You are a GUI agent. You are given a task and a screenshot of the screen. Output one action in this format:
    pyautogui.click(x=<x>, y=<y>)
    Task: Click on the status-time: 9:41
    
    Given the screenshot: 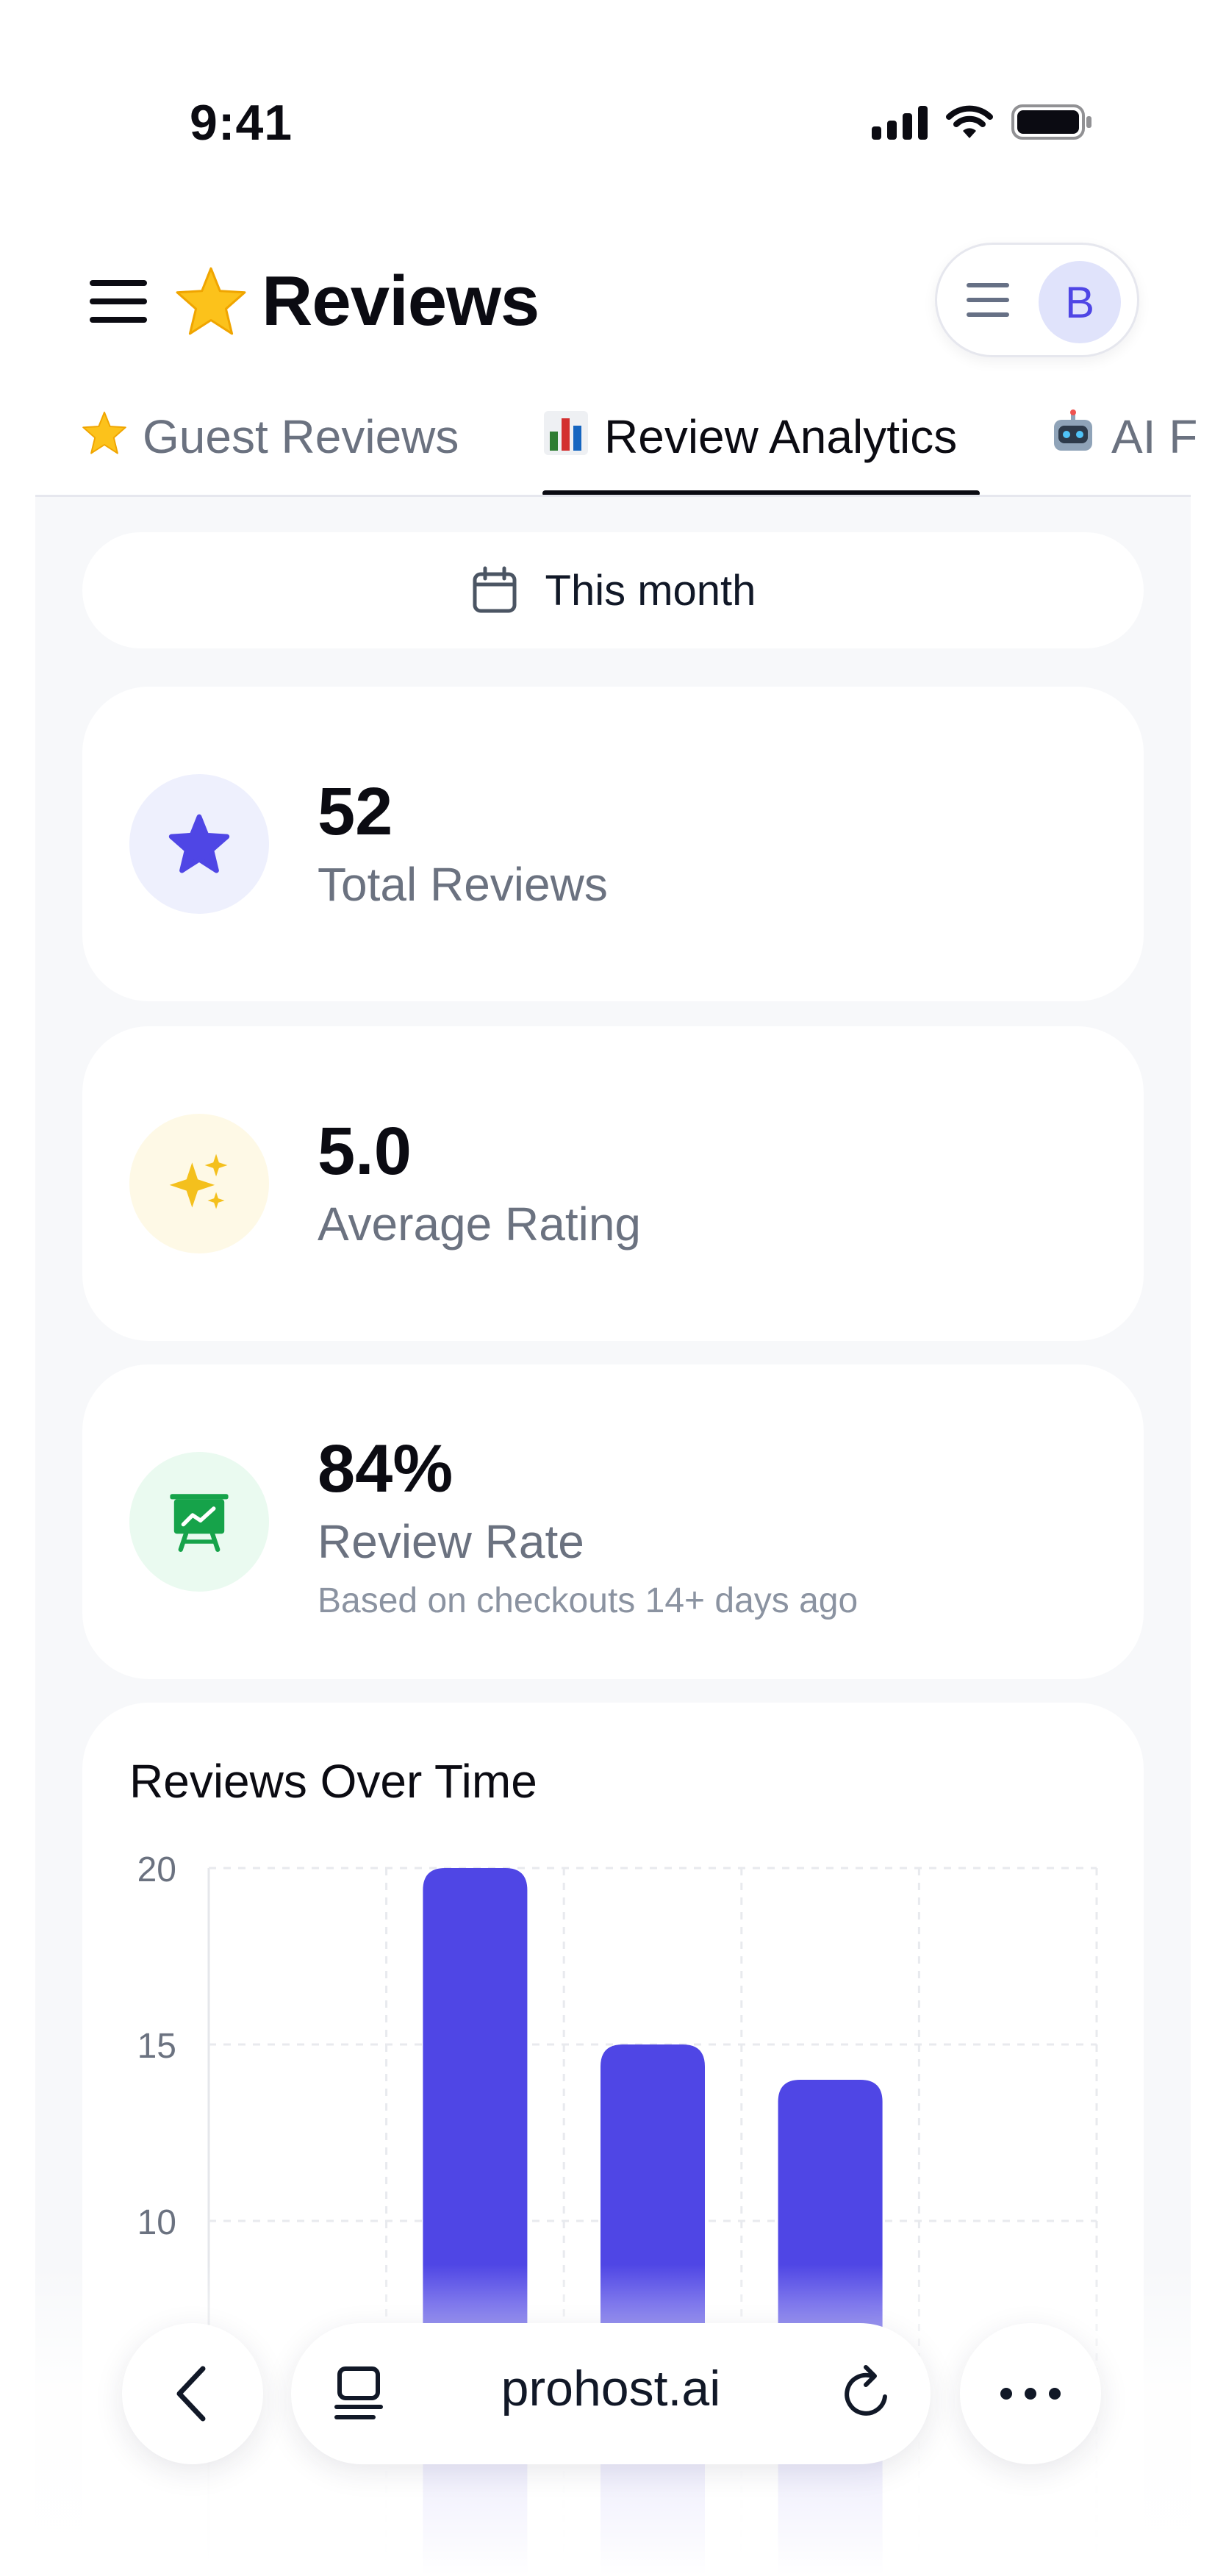 What is the action you would take?
    pyautogui.click(x=241, y=123)
    